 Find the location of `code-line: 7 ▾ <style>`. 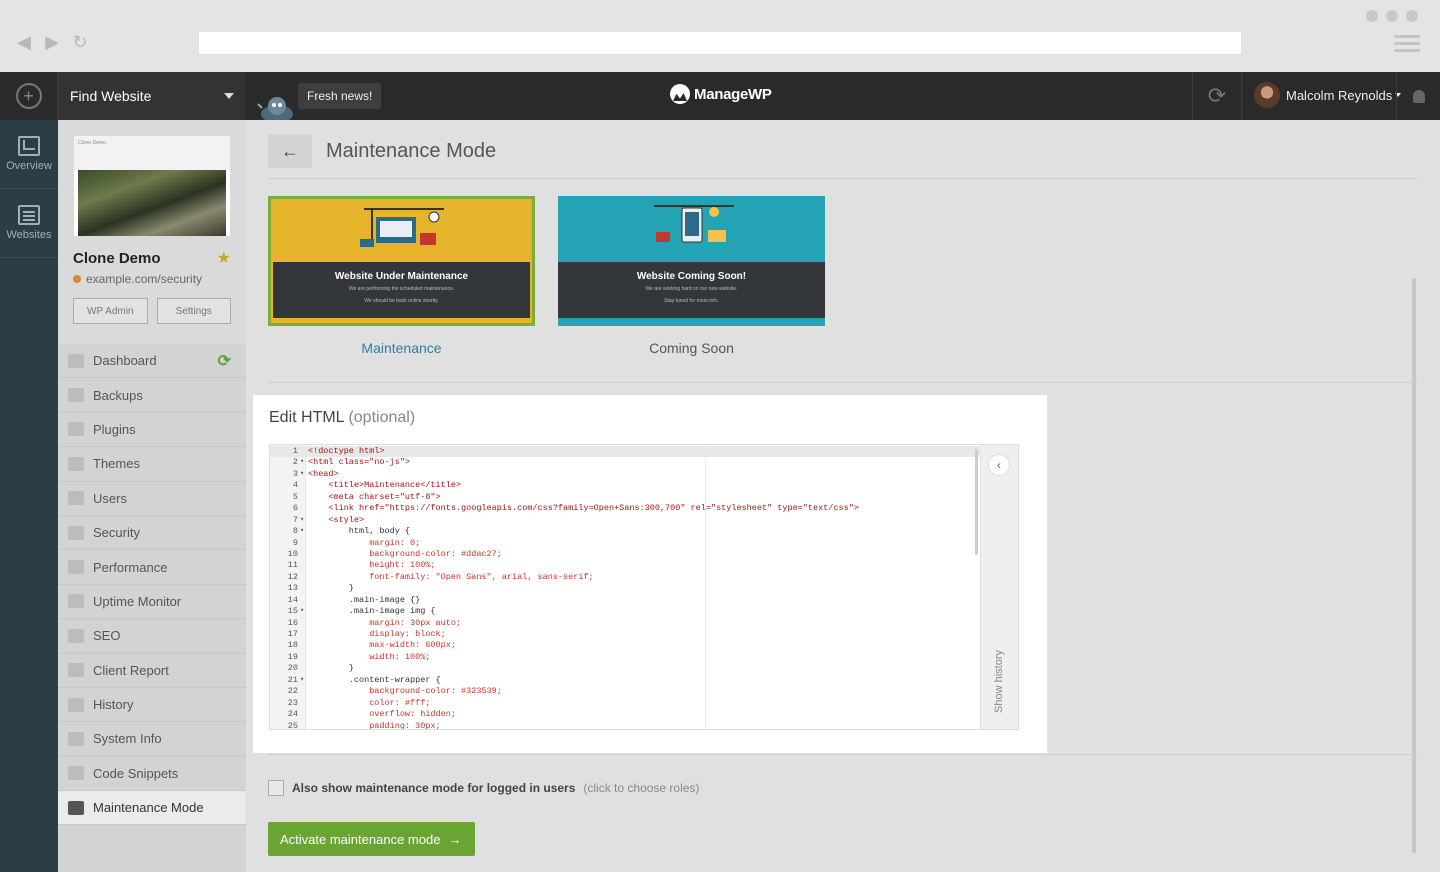

code-line: 7 ▾ <style> is located at coordinates (626, 520).